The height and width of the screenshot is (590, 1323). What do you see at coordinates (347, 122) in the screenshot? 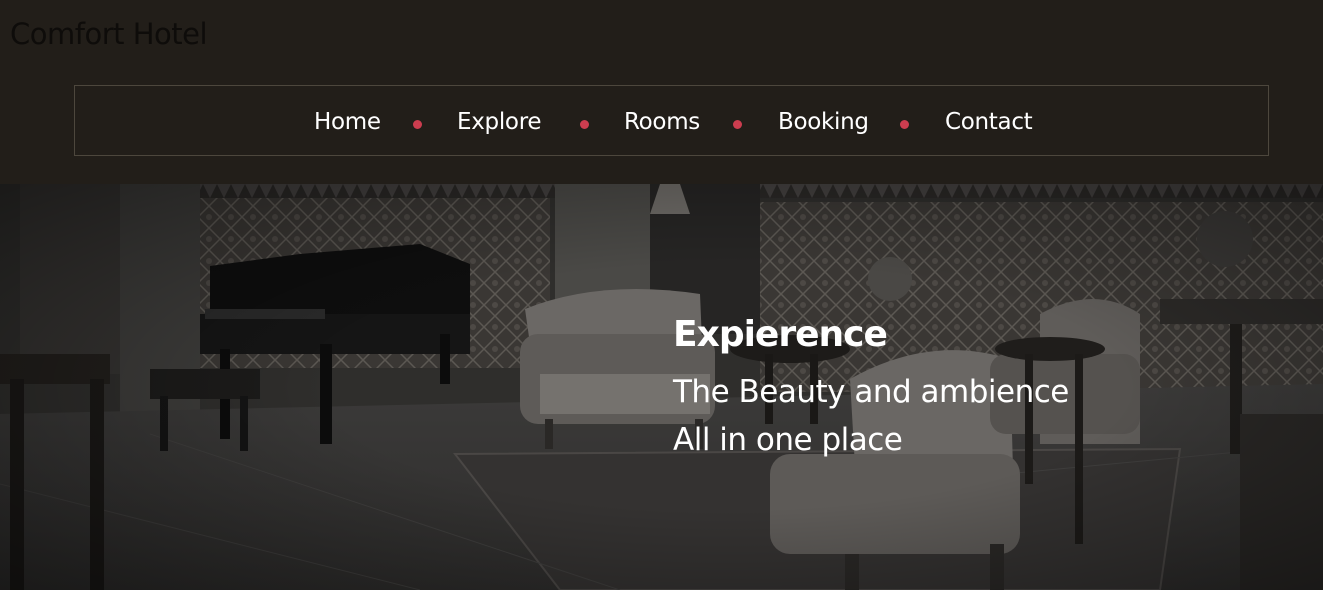
I see `nav-item-home: Home` at bounding box center [347, 122].